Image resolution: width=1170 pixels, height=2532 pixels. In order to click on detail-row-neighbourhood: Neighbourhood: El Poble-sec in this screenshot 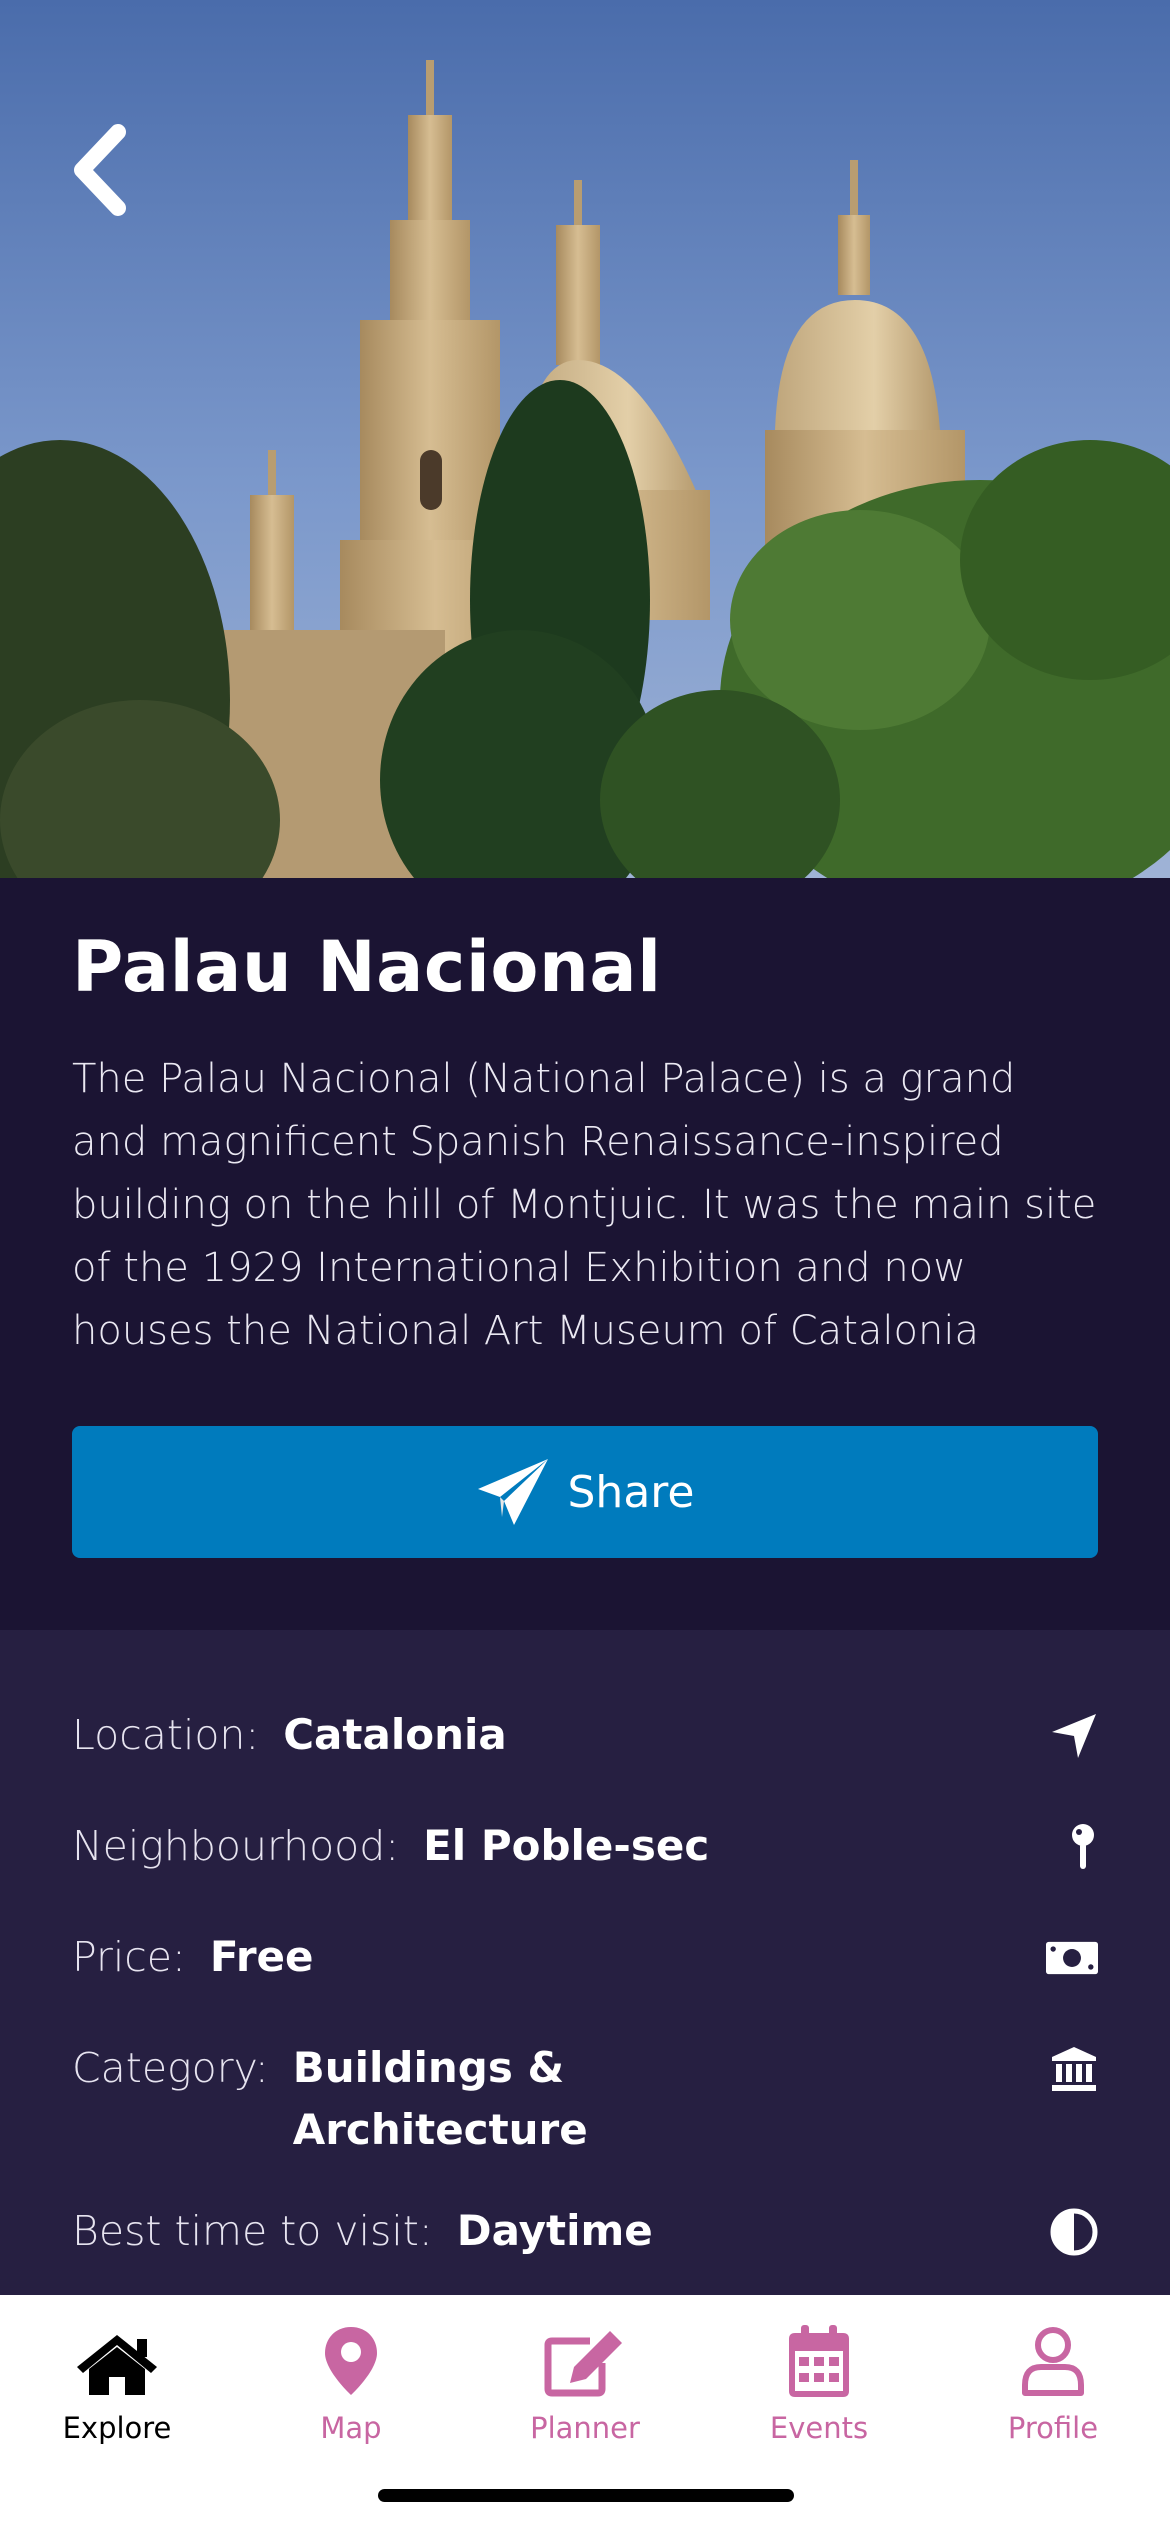, I will do `click(585, 1846)`.